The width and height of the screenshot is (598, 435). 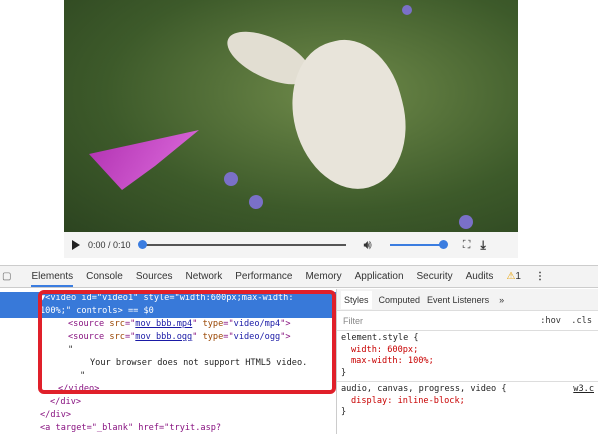 I want to click on style-property: max-width: 100%;, so click(x=467, y=362).